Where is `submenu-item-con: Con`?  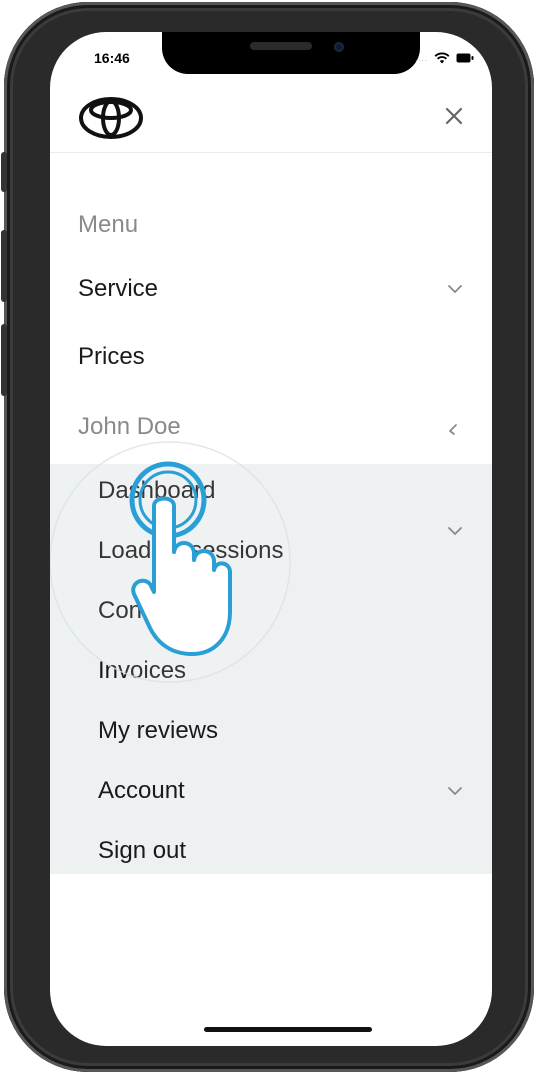
submenu-item-con: Con is located at coordinates (281, 611).